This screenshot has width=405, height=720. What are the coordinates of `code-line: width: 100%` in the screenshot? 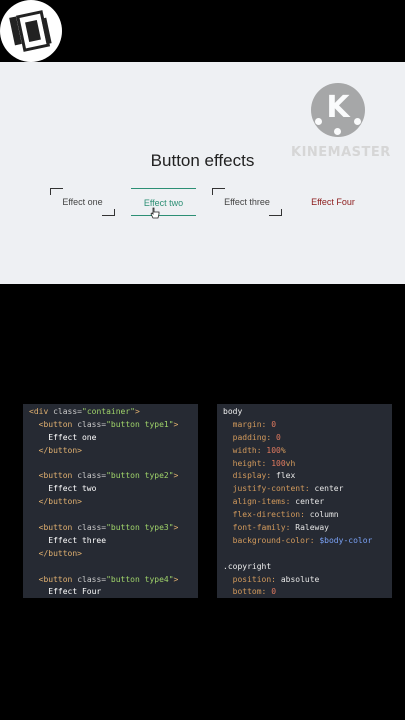 It's located at (259, 450).